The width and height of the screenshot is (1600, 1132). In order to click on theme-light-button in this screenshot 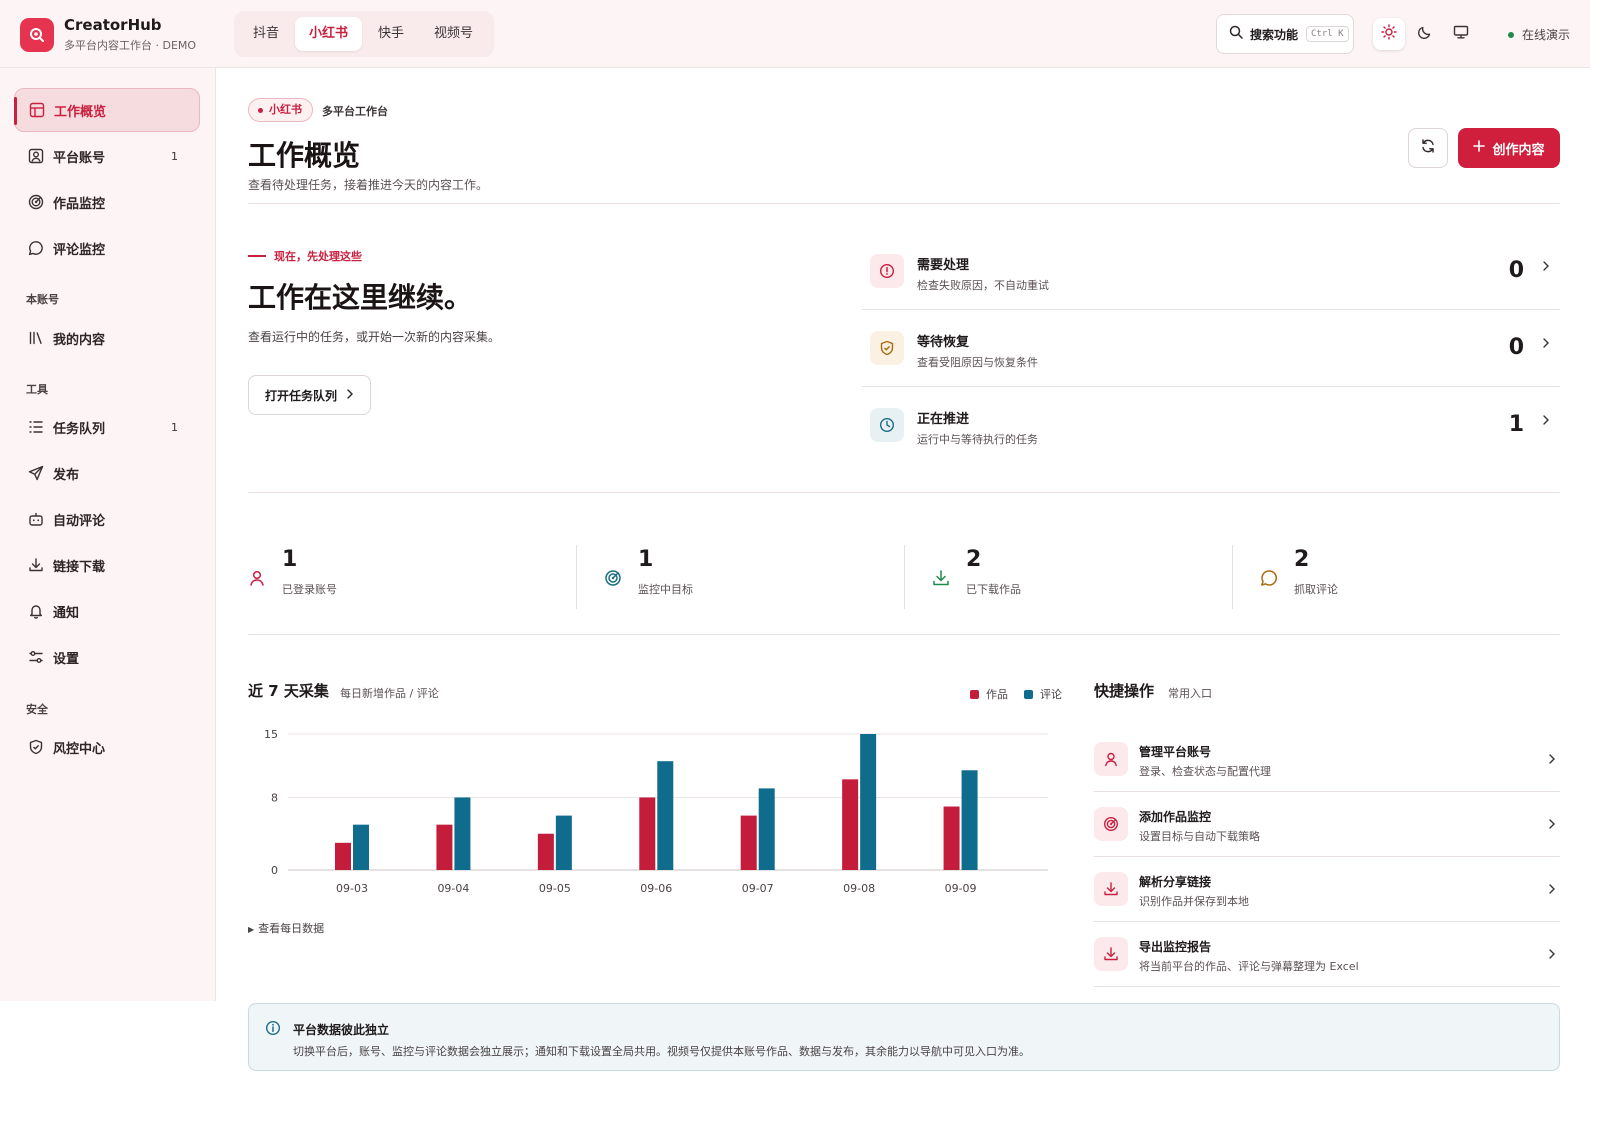, I will do `click(1389, 34)`.